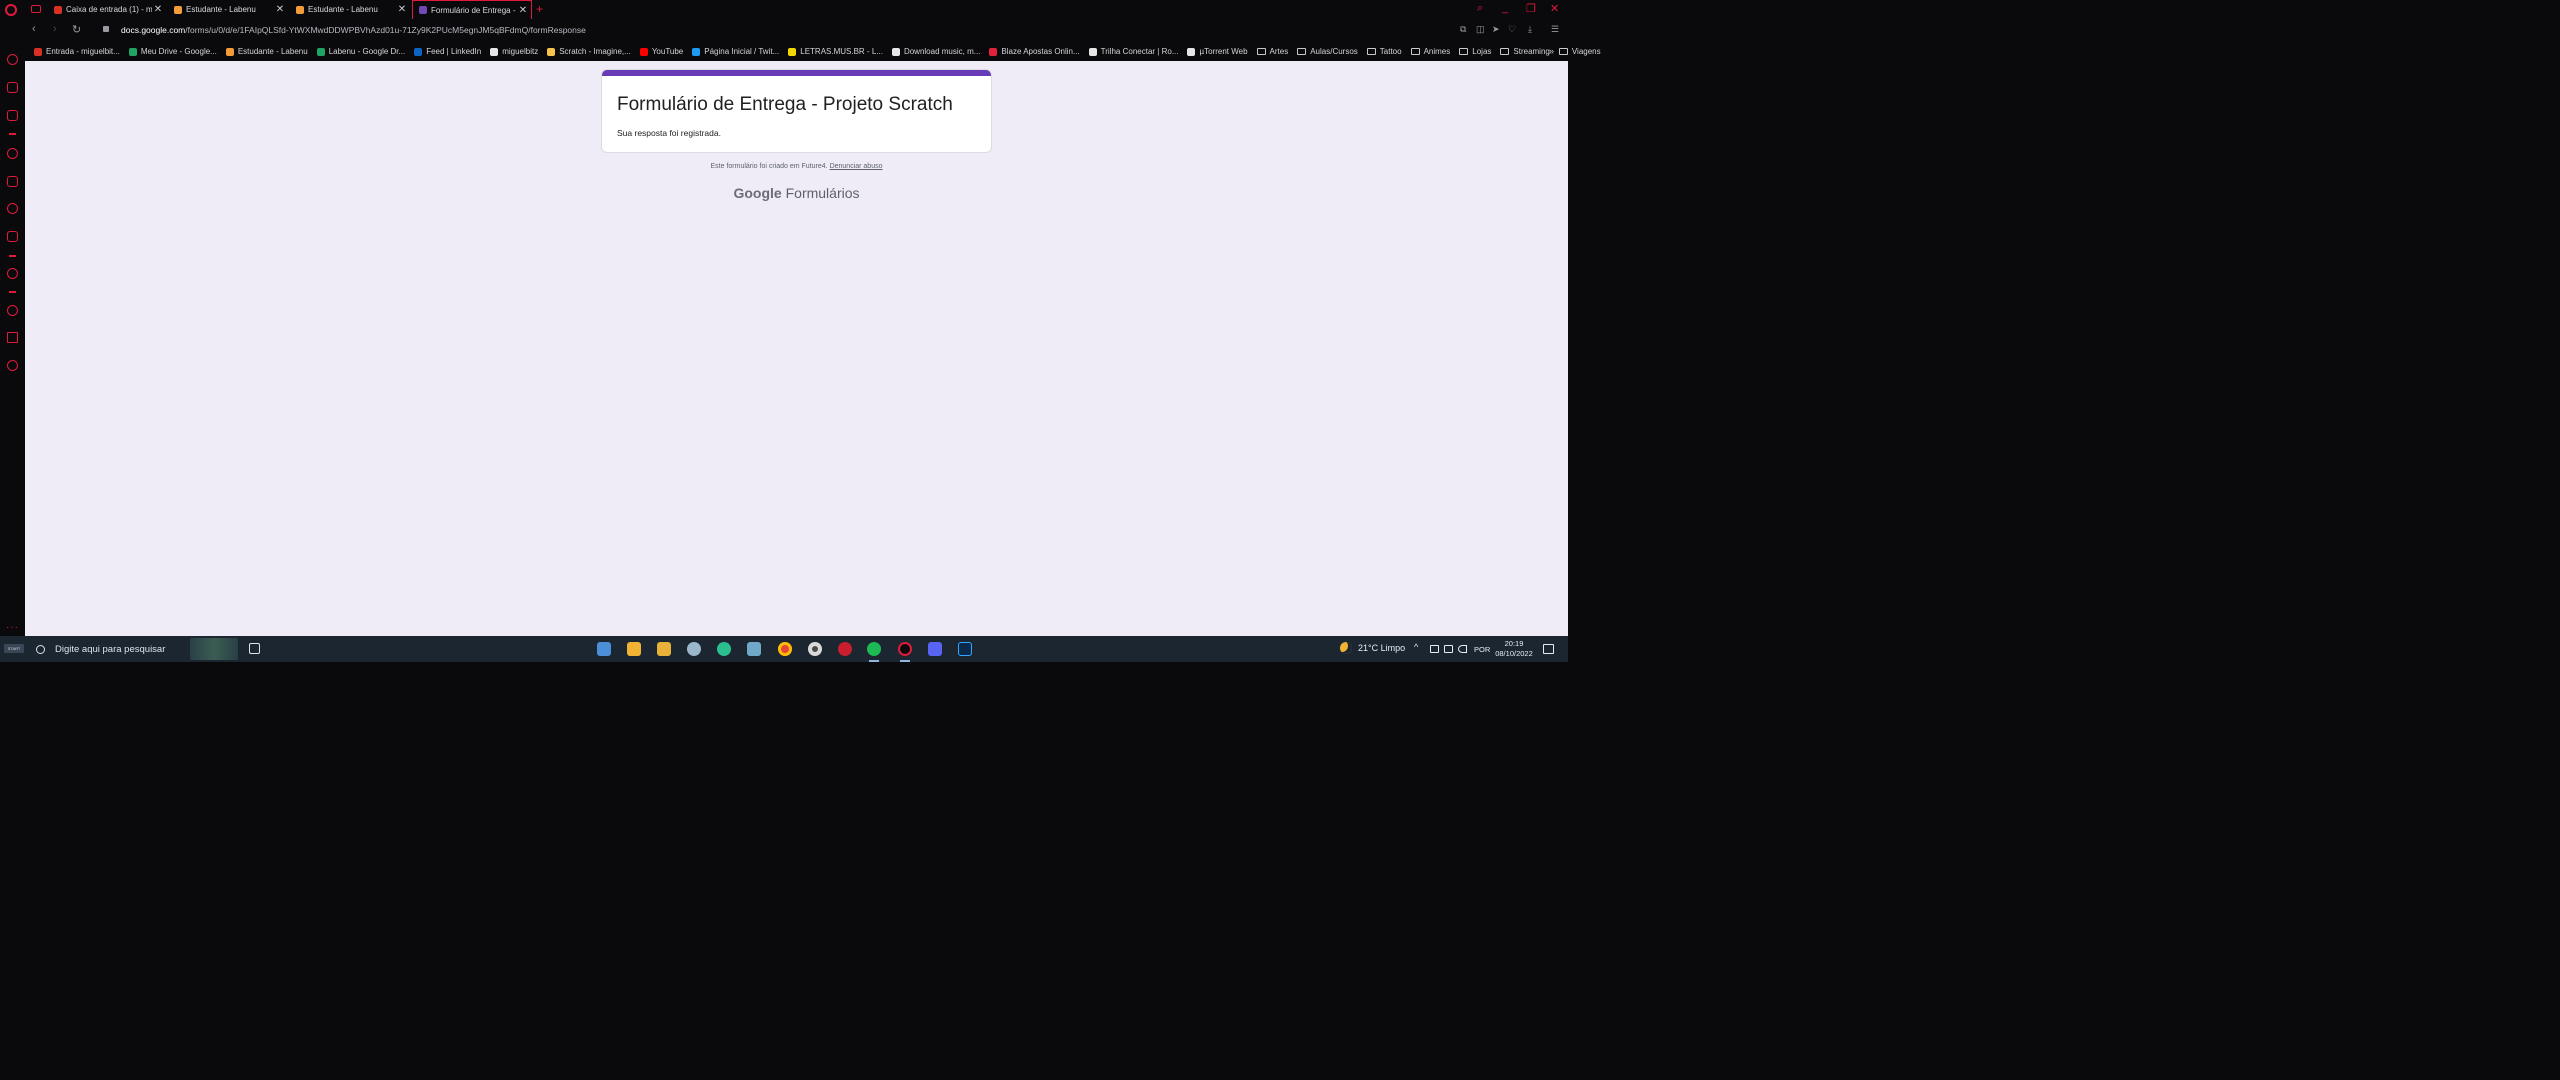 The height and width of the screenshot is (1080, 2560). Describe the element at coordinates (55, 29) in the screenshot. I see `forward-button: ›` at that location.